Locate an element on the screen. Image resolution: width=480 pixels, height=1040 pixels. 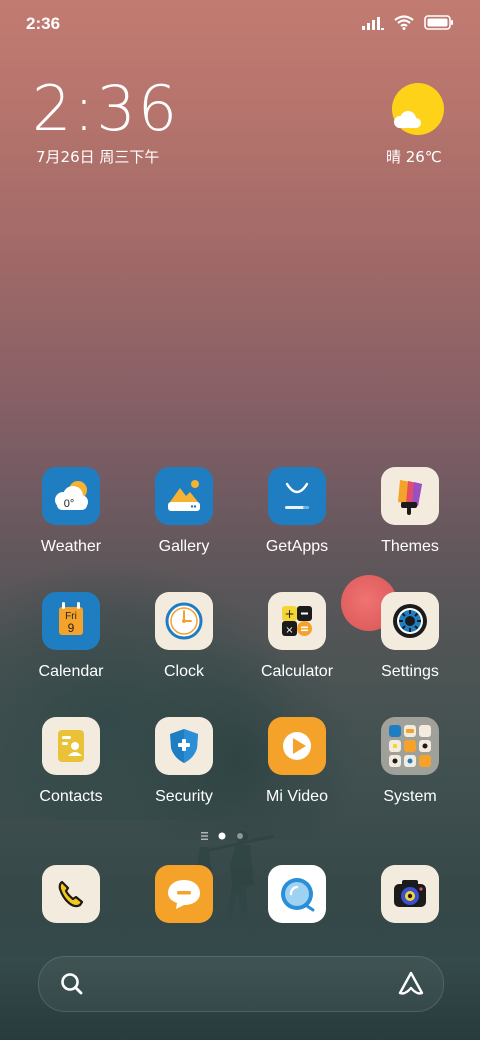
calendar-icon: Fri 9 is located at coordinates (71, 621).